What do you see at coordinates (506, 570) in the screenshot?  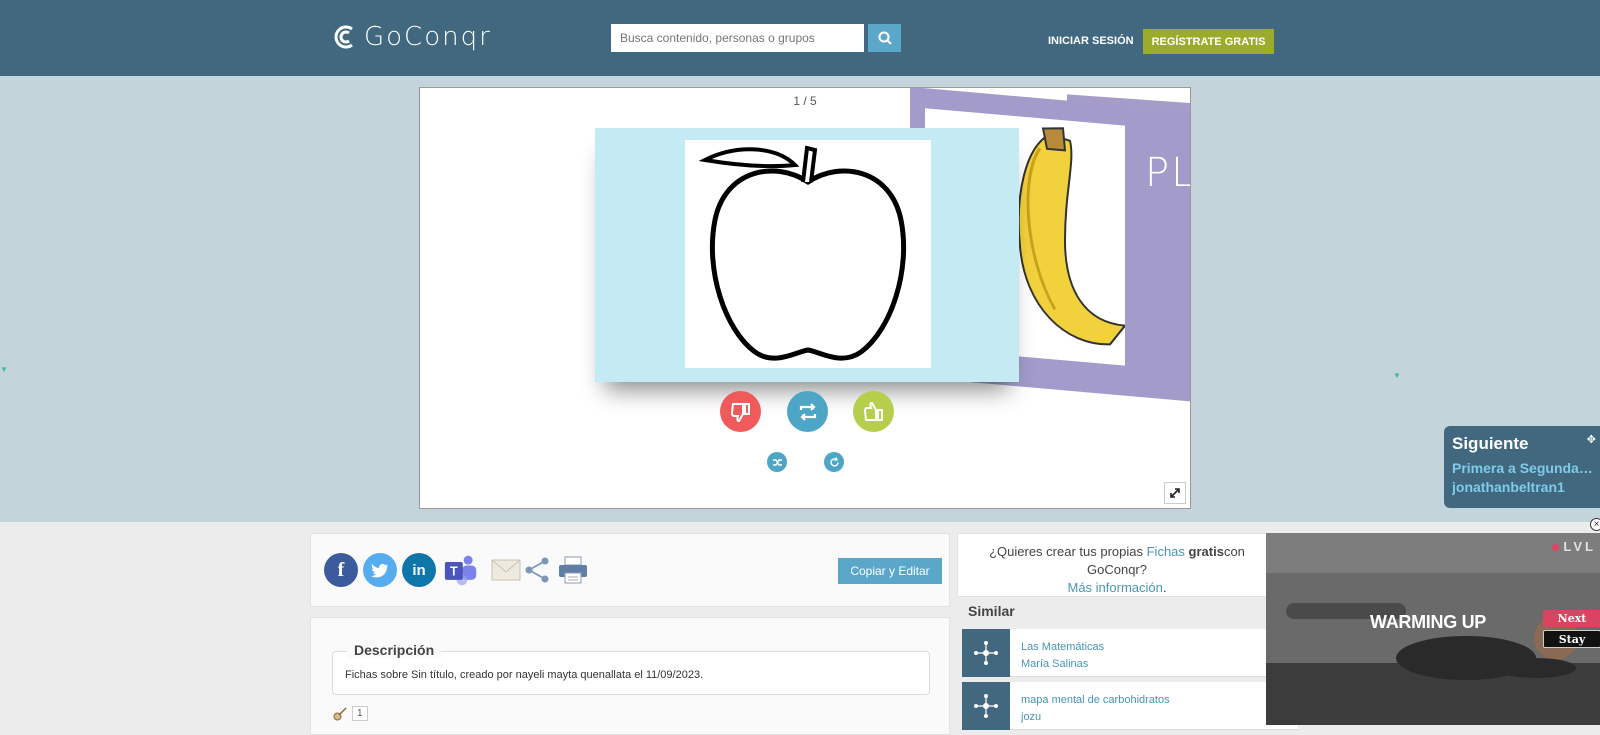 I see `email-icon` at bounding box center [506, 570].